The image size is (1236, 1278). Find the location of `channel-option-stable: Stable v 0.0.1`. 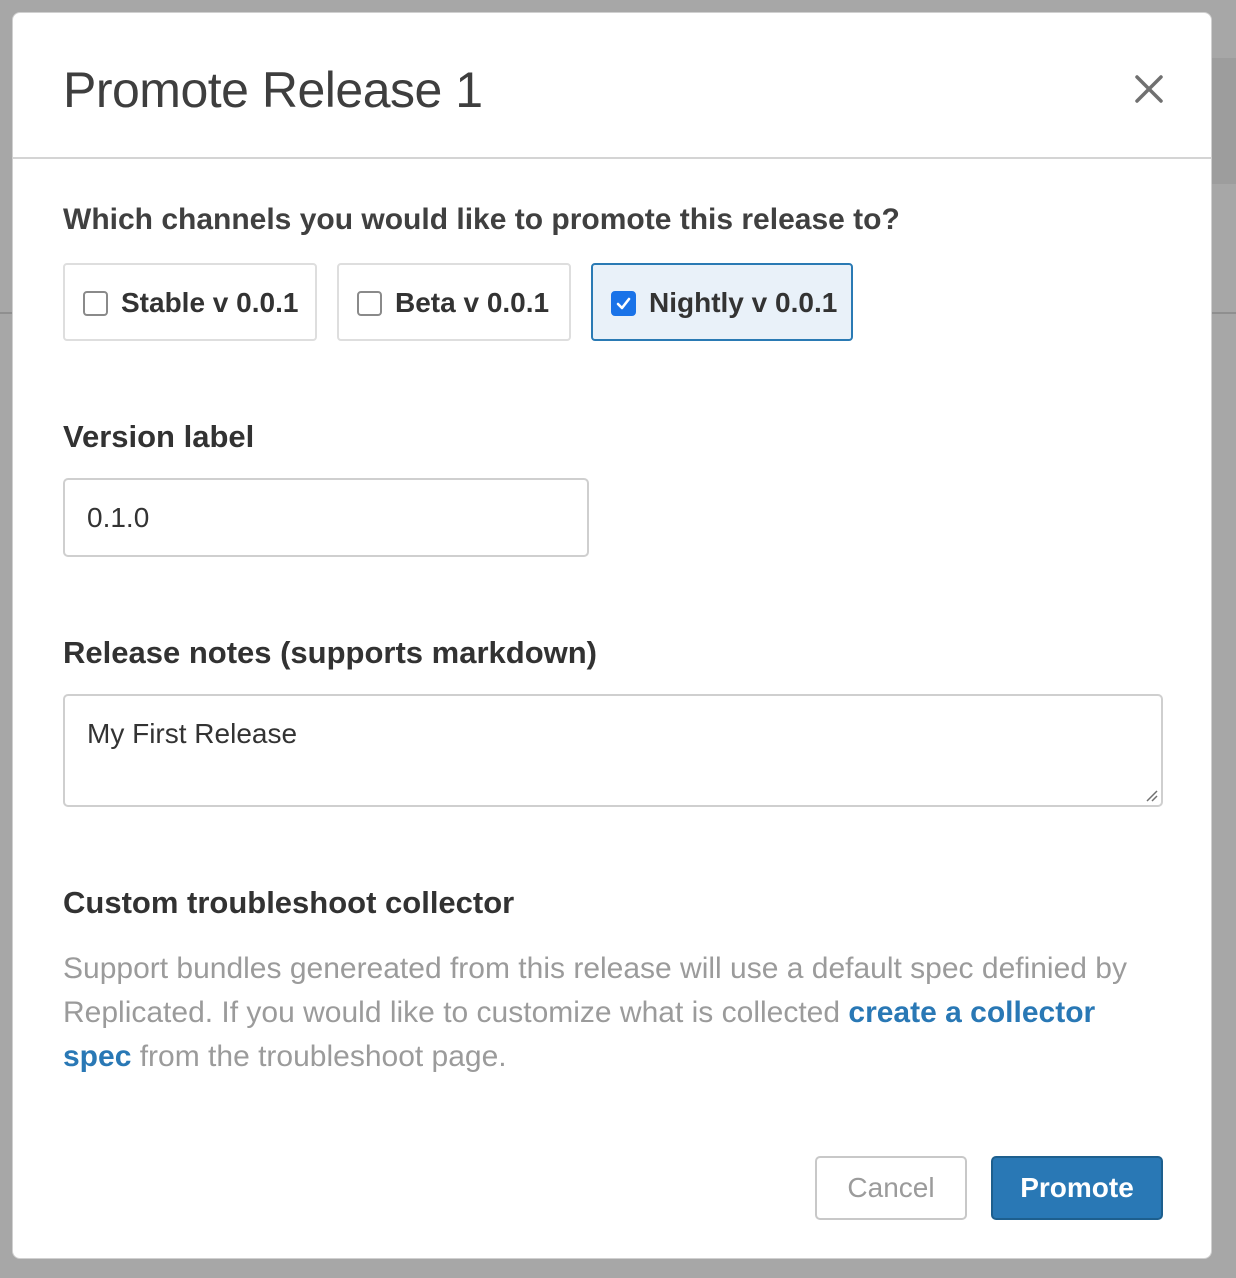

channel-option-stable: Stable v 0.0.1 is located at coordinates (190, 302).